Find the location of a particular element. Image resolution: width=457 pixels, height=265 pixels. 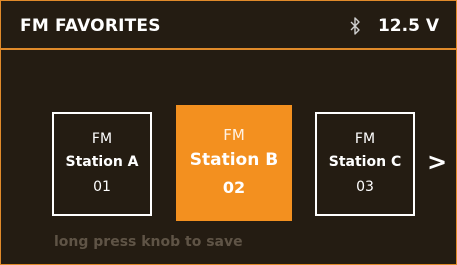

station-name: Station C is located at coordinates (365, 162).